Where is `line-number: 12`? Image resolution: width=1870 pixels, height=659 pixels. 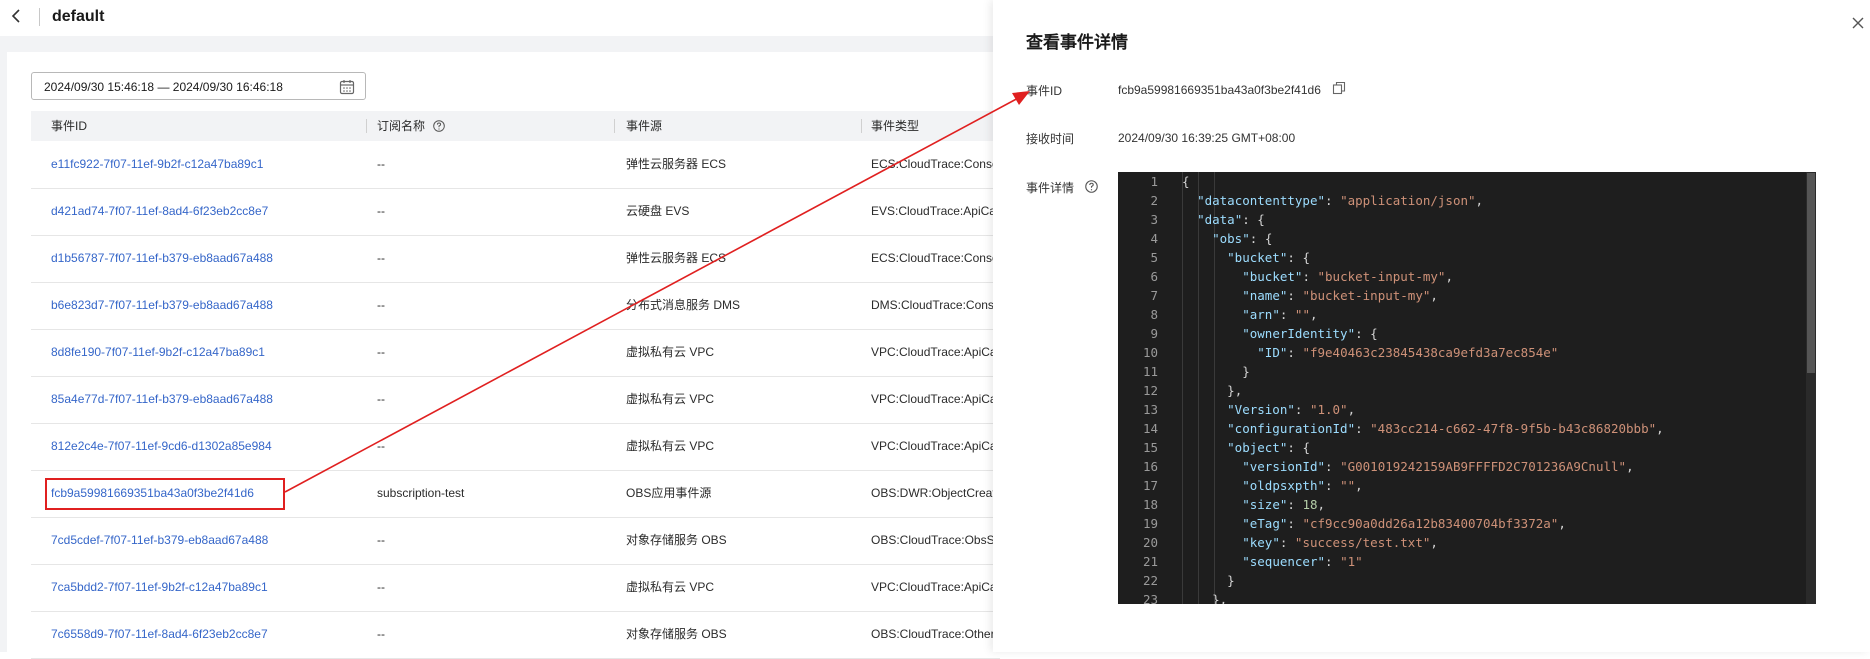 line-number: 12 is located at coordinates (1150, 390).